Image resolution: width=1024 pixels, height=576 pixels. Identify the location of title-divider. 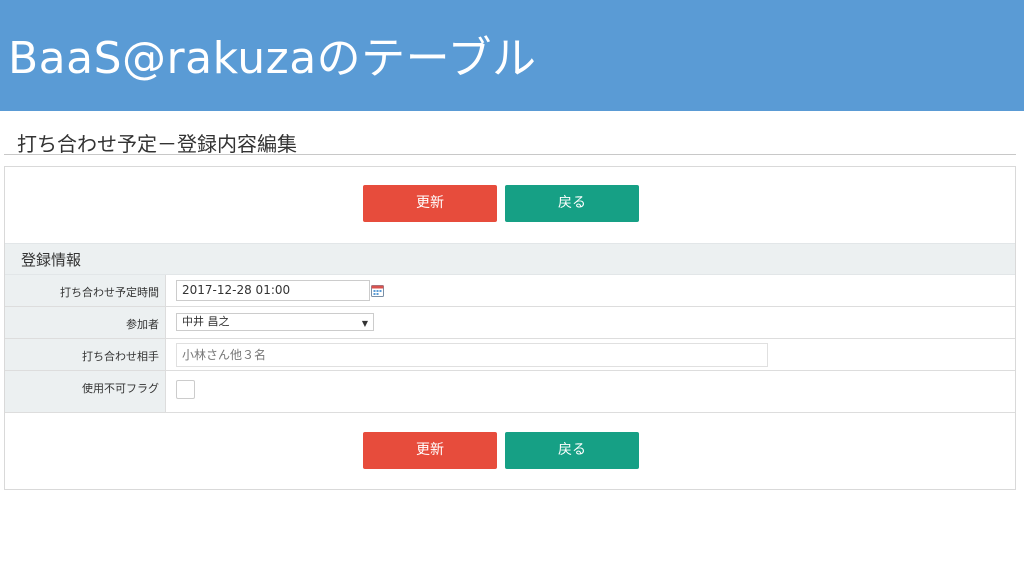
(510, 154).